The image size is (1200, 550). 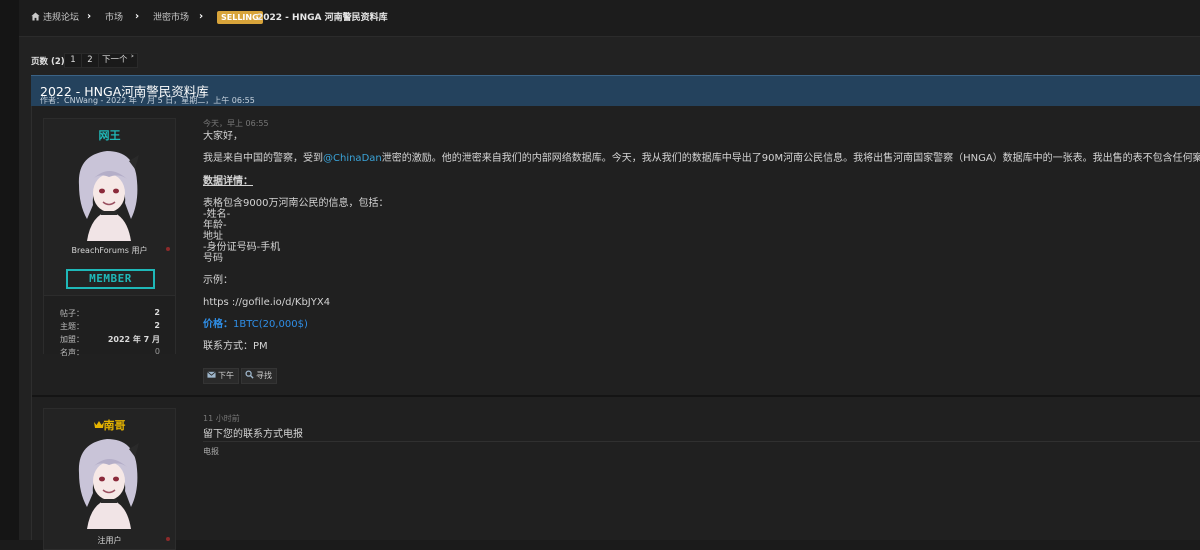 I want to click on author-username: 网王, so click(x=109, y=135).